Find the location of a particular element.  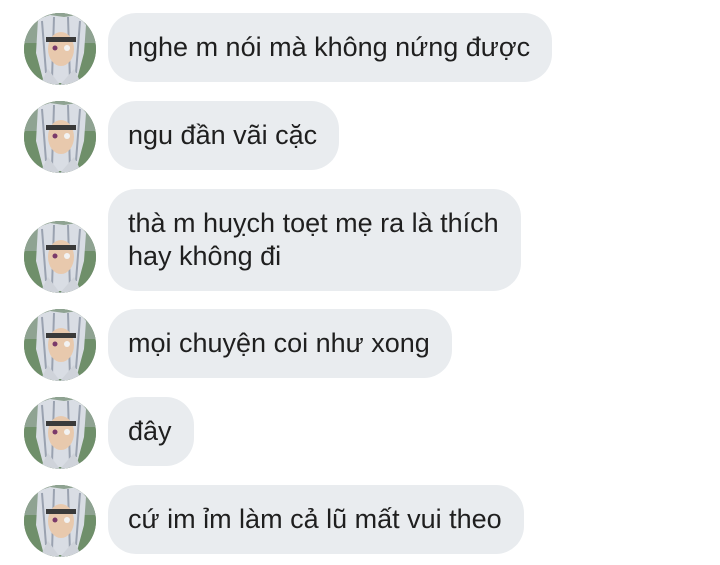

message-text: ngu đần vãi cặc is located at coordinates (223, 135).